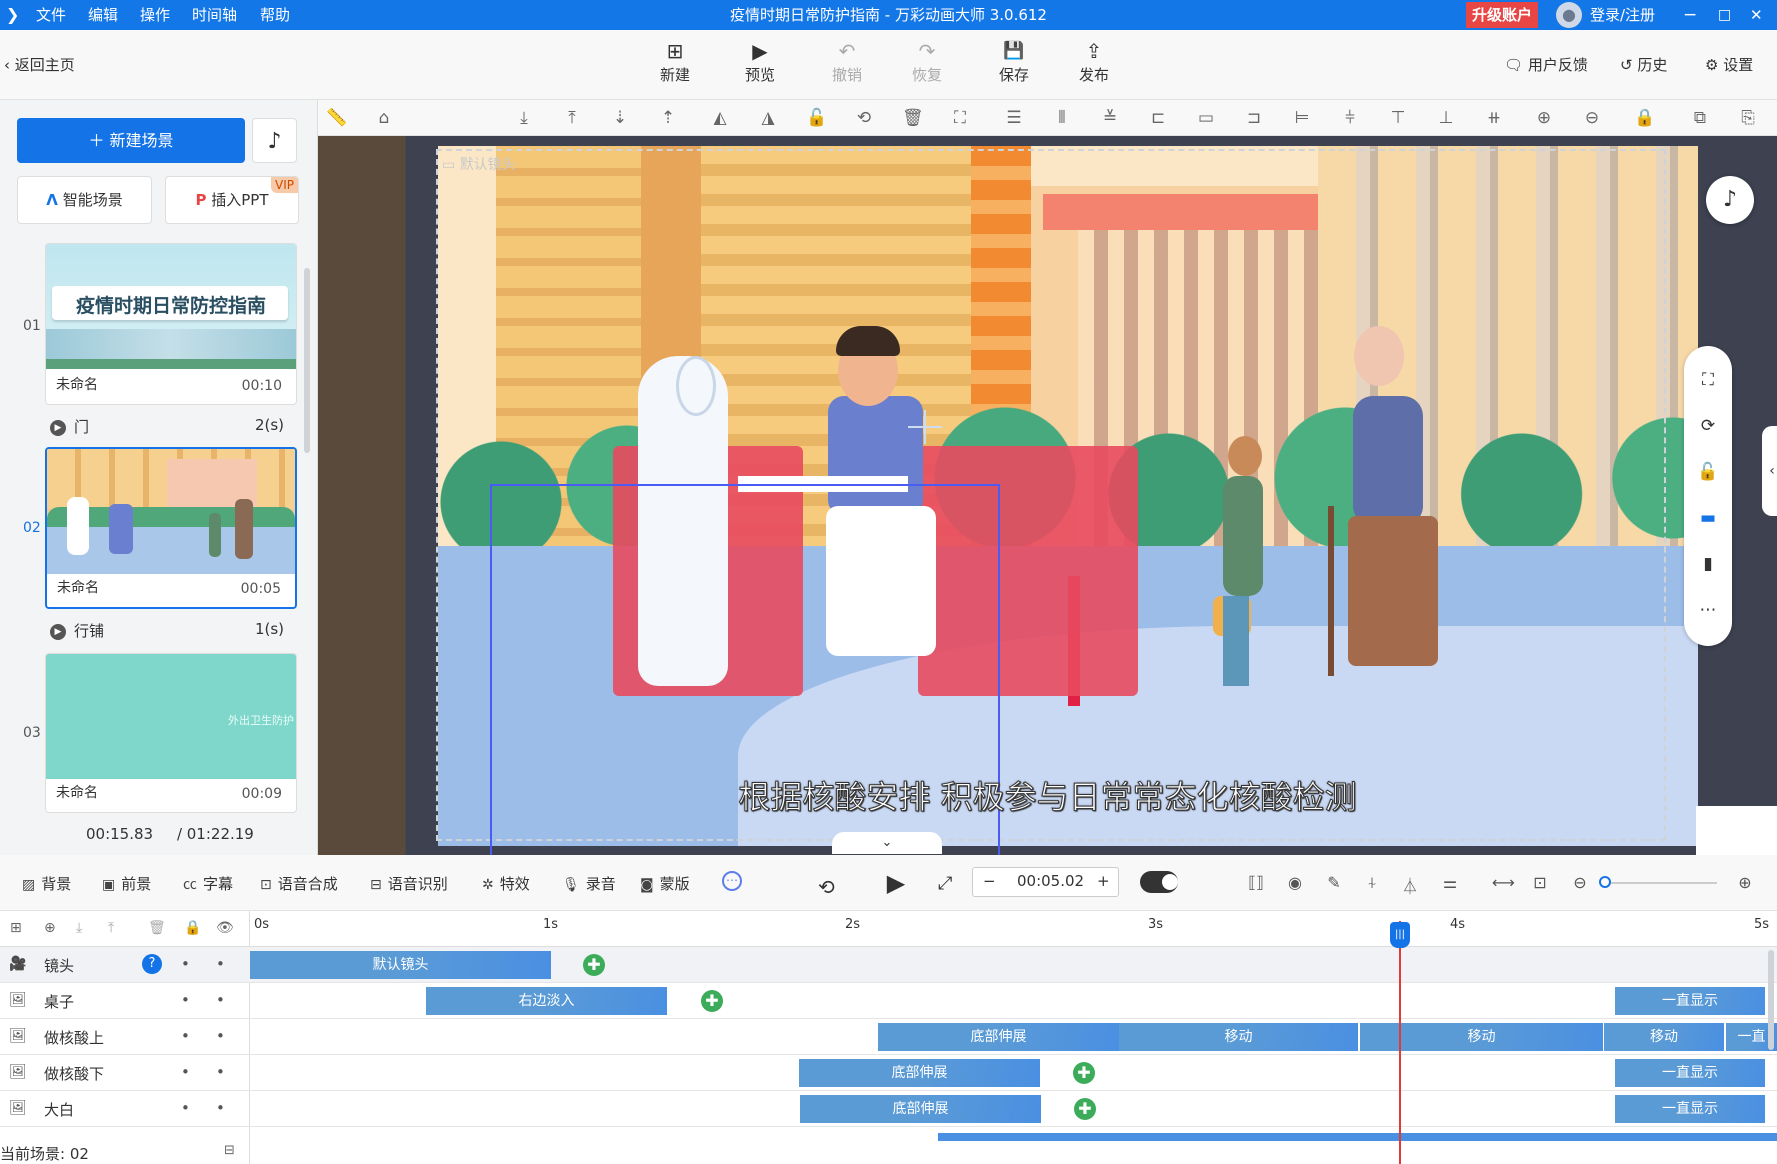 Image resolution: width=1777 pixels, height=1164 pixels. What do you see at coordinates (1494, 118) in the screenshot?
I see `space-even-icon: ⧺` at bounding box center [1494, 118].